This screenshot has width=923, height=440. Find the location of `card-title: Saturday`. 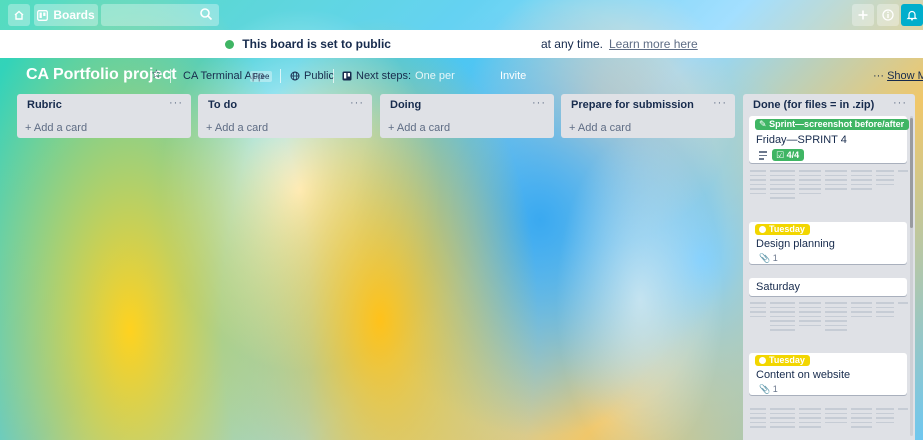

card-title: Saturday is located at coordinates (778, 287).